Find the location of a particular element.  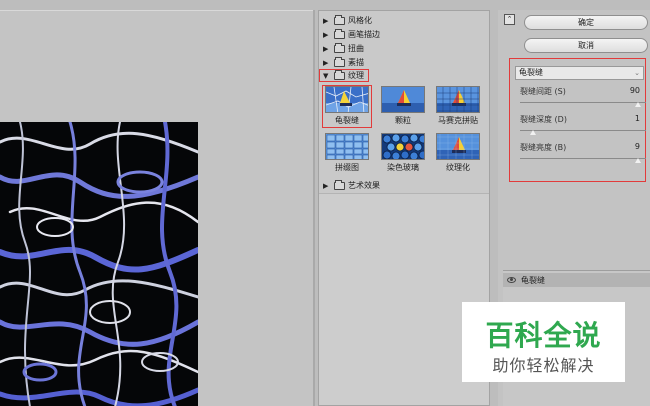

param-value-crack-brightness: 9 is located at coordinates (625, 146).